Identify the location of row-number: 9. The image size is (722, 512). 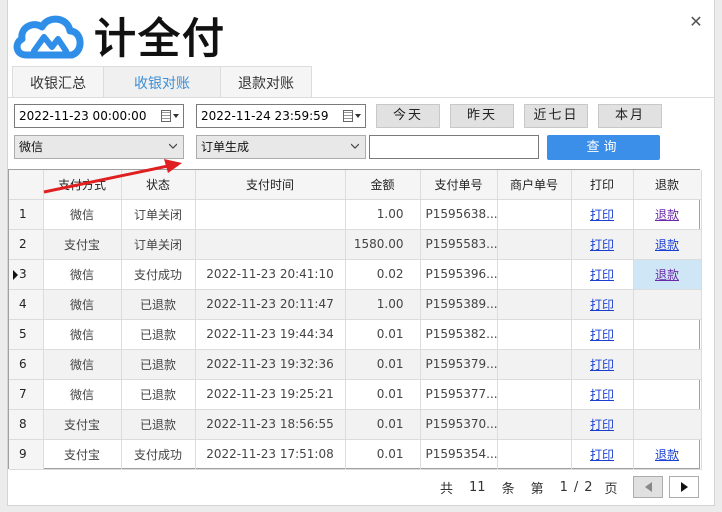
(26, 454).